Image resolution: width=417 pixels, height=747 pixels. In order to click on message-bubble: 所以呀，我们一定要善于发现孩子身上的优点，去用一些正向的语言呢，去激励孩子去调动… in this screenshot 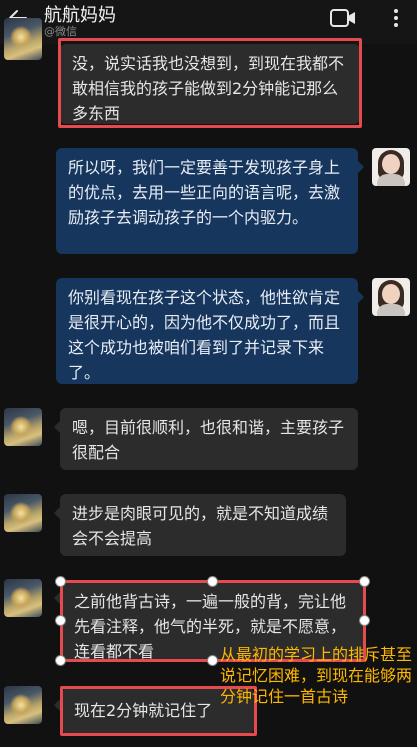, I will do `click(207, 201)`.